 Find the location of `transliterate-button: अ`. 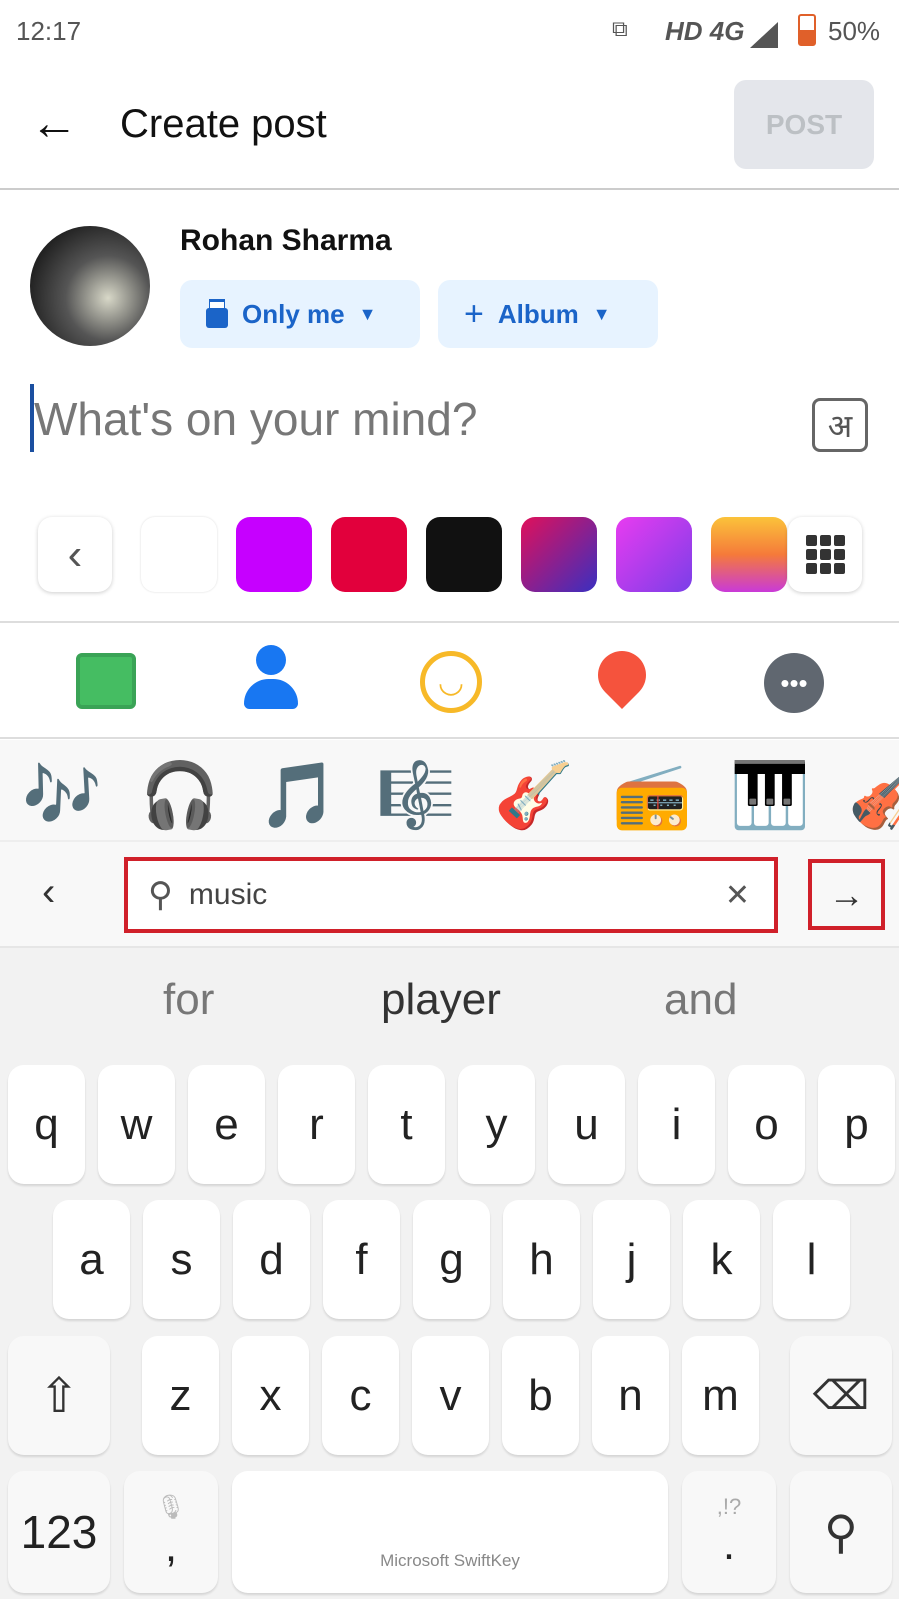

transliterate-button: अ is located at coordinates (840, 425).